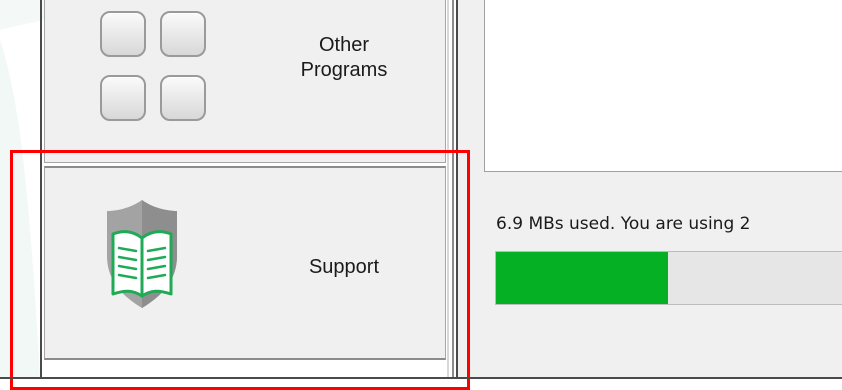 This screenshot has width=842, height=390. I want to click on storage-usage-text: 6.9 MBs used. You are using 2, so click(623, 224).